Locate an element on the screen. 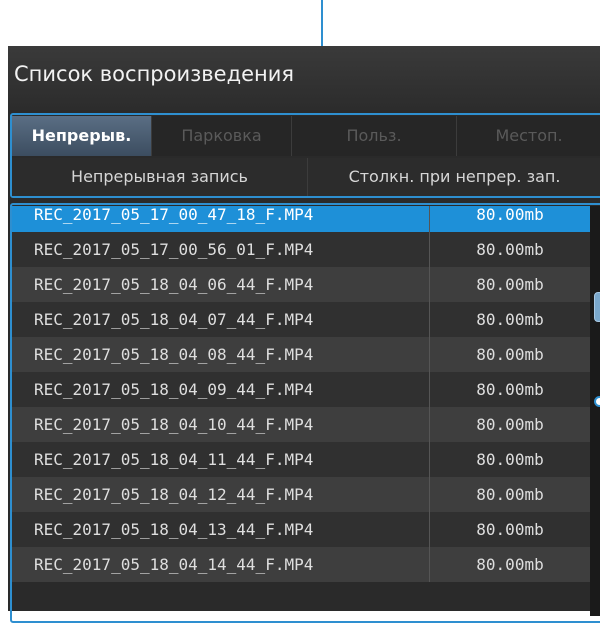  file-row: REC_2017_05_18_04_10_44_F.MP4 80.00mb is located at coordinates (301, 424).